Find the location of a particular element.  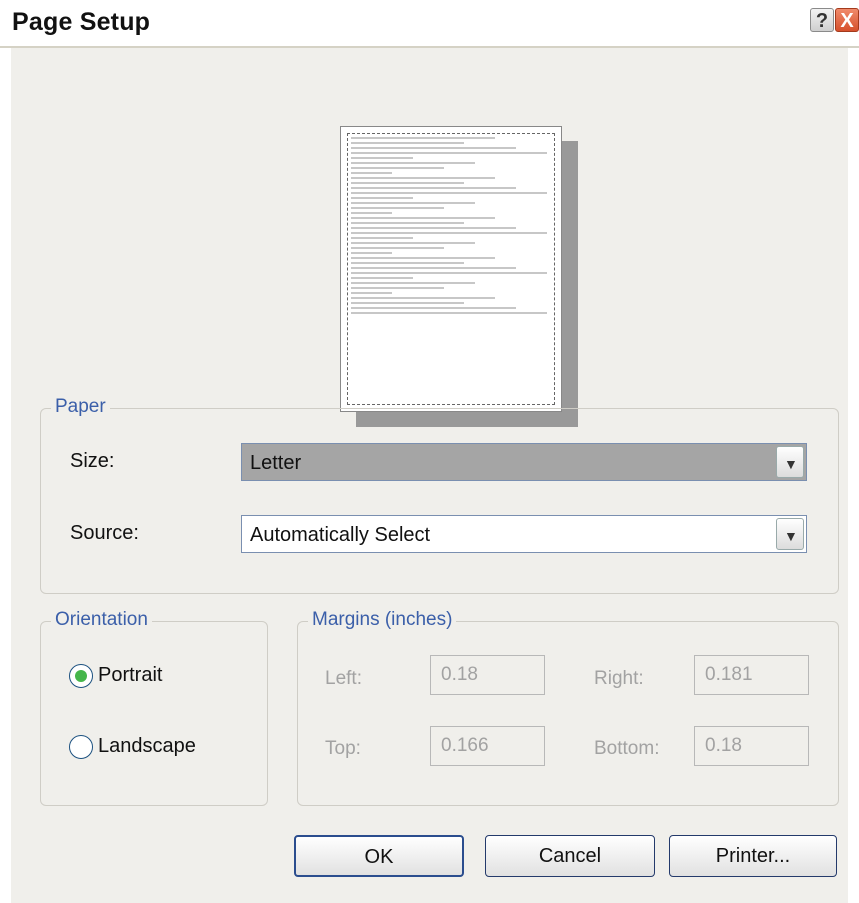

page-preview is located at coordinates (451, 269).